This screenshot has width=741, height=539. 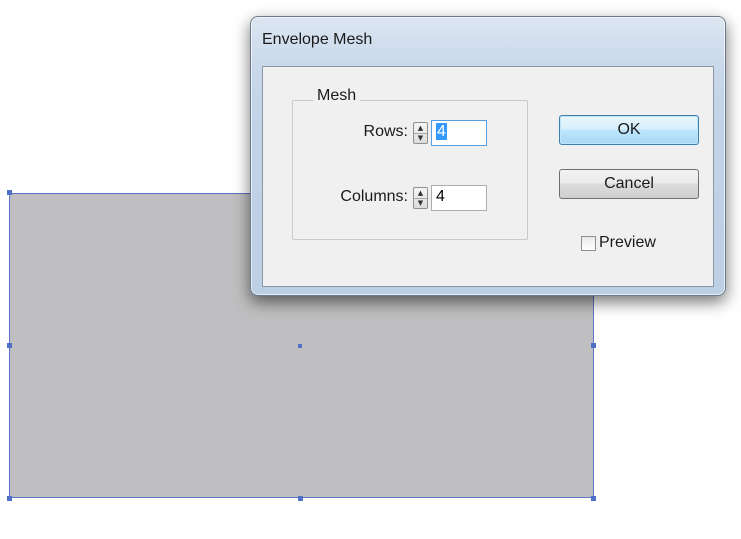 I want to click on rows-spinner: ▲ ▼, so click(x=420, y=133).